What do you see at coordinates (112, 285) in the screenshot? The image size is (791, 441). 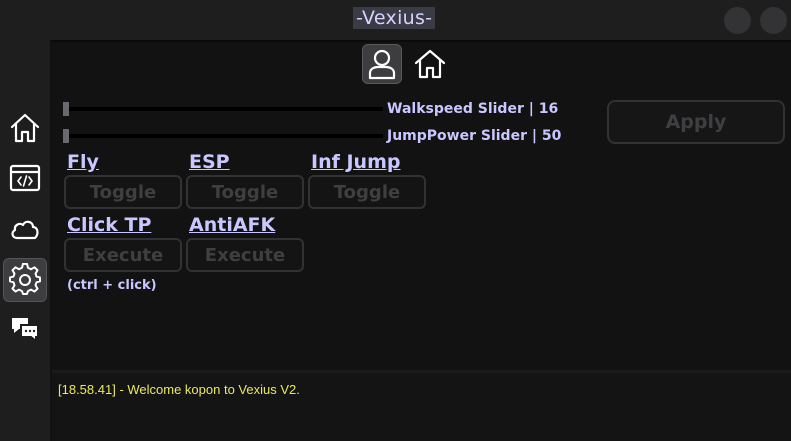 I see `click-tp-hint: (ctrl + click)` at bounding box center [112, 285].